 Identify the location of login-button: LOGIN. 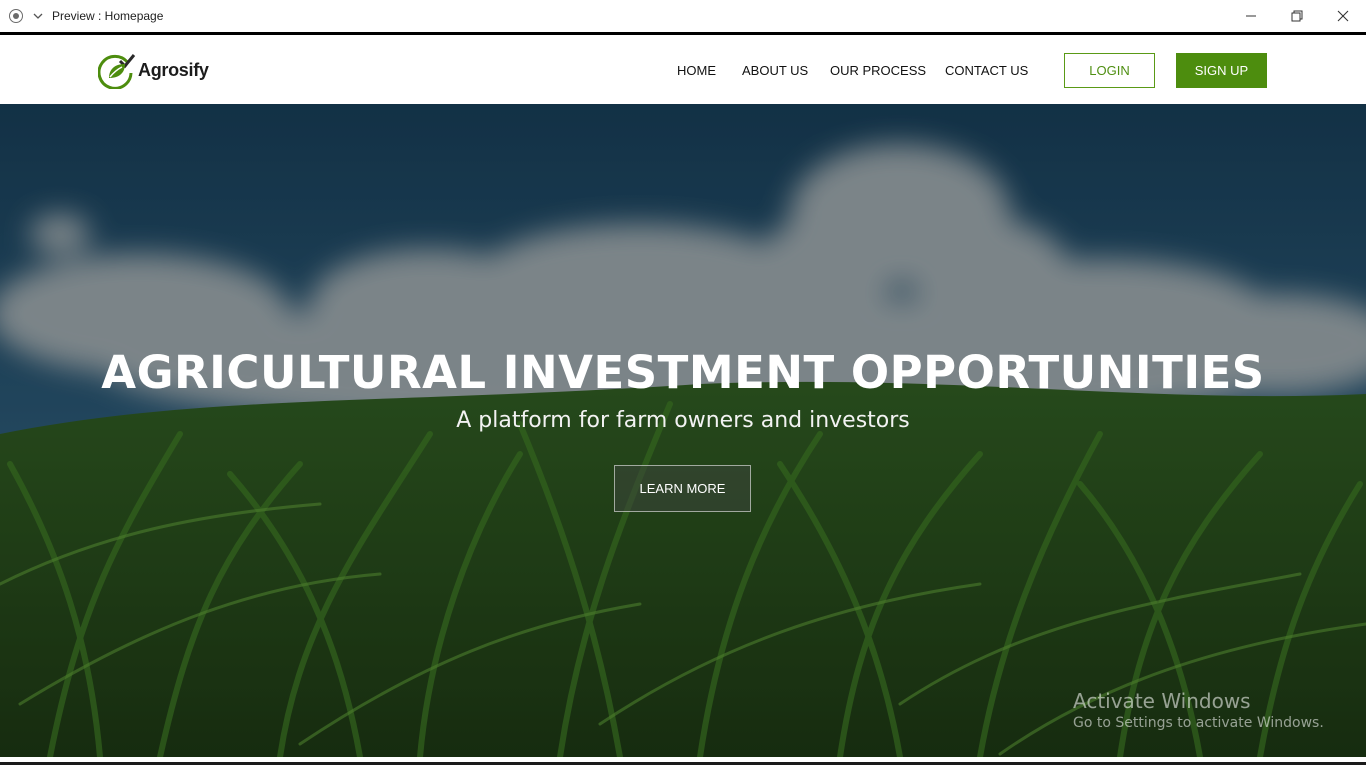
(1109, 70).